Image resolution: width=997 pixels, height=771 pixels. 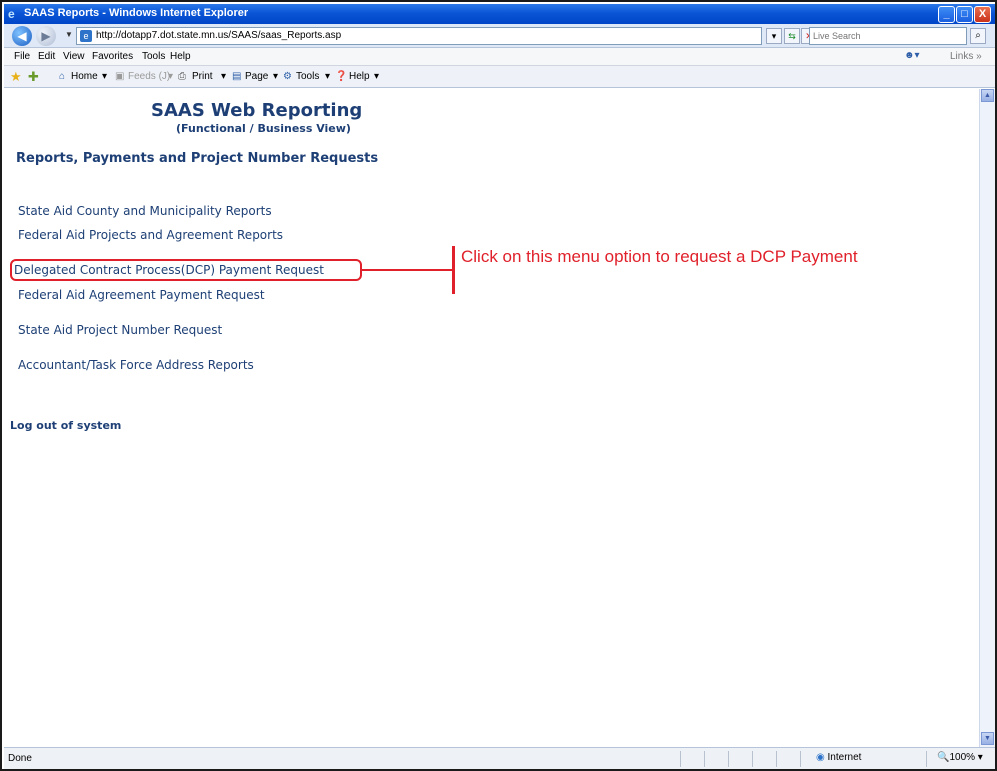 I want to click on ie-icon: e, so click(x=11, y=14).